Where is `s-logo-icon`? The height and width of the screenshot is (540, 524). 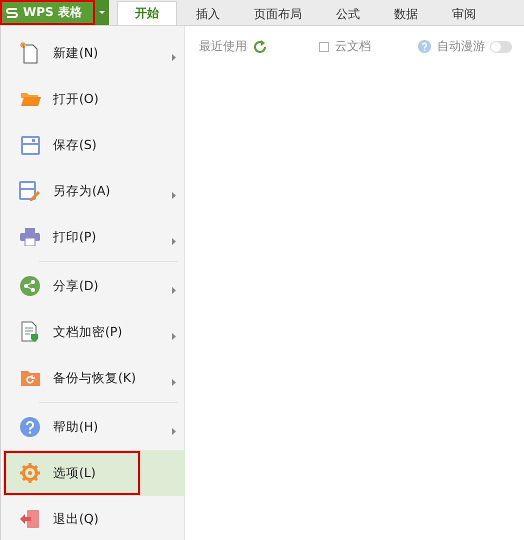
s-logo-icon is located at coordinates (12, 12).